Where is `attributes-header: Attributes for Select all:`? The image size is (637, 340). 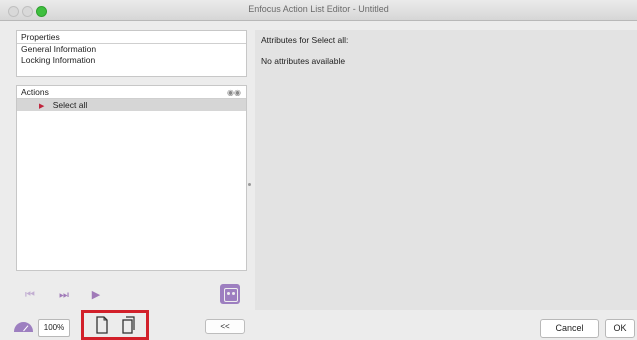
attributes-header: Attributes for Select all: is located at coordinates (305, 40).